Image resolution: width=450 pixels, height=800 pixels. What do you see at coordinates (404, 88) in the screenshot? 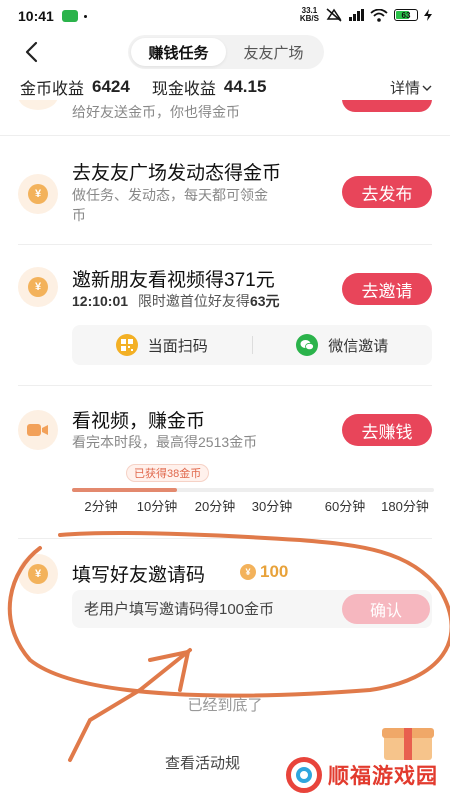
I see `detail-label: 详情` at bounding box center [404, 88].